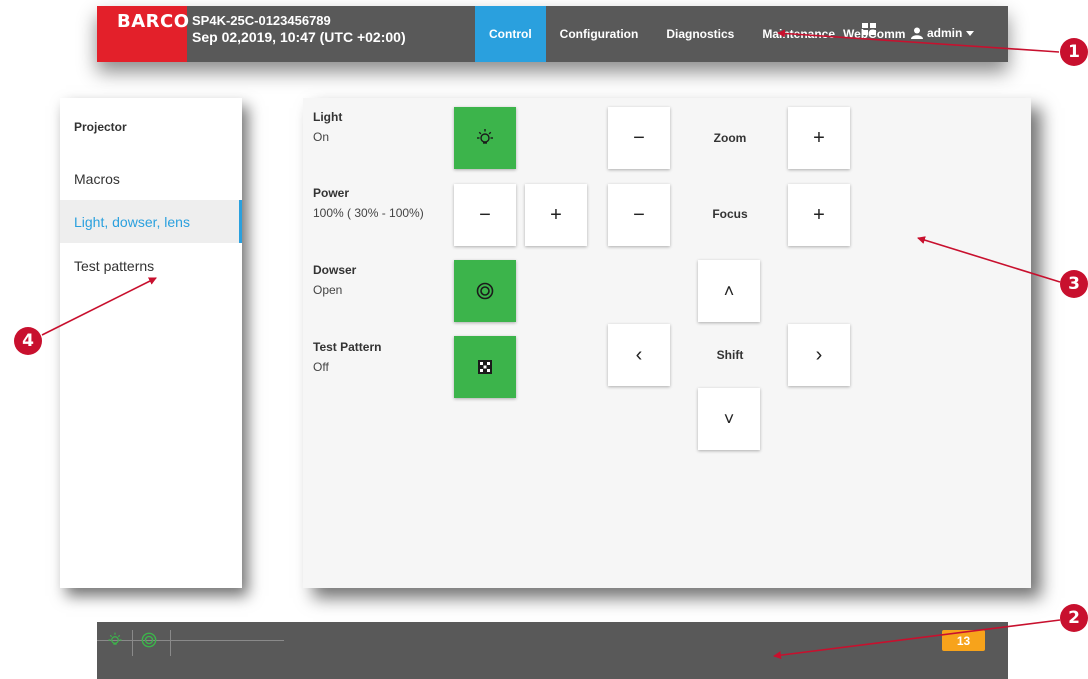 The width and height of the screenshot is (1088, 679). I want to click on tab-control: Control, so click(510, 34).